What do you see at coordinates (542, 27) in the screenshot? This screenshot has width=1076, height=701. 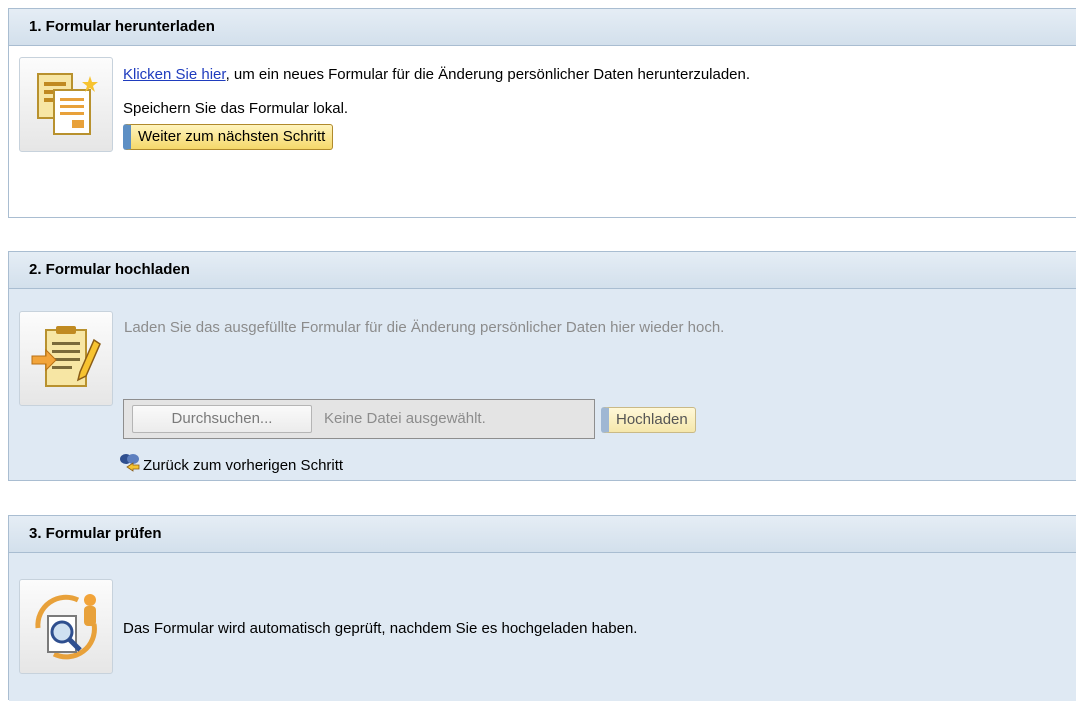 I see `step1-title: 1. Formular herunterladen` at bounding box center [542, 27].